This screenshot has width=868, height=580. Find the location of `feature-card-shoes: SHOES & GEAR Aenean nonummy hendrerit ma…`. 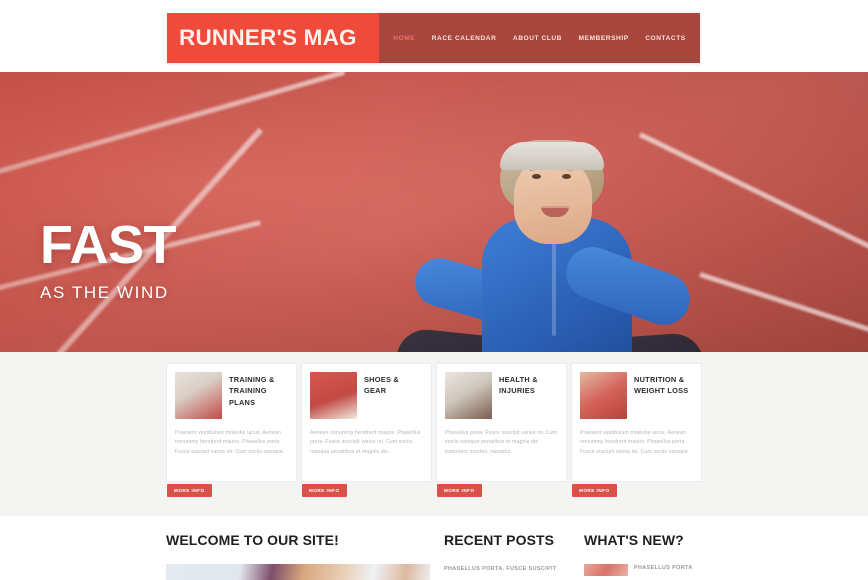

feature-card-shoes: SHOES & GEAR Aenean nonummy hendrerit ma… is located at coordinates (366, 430).